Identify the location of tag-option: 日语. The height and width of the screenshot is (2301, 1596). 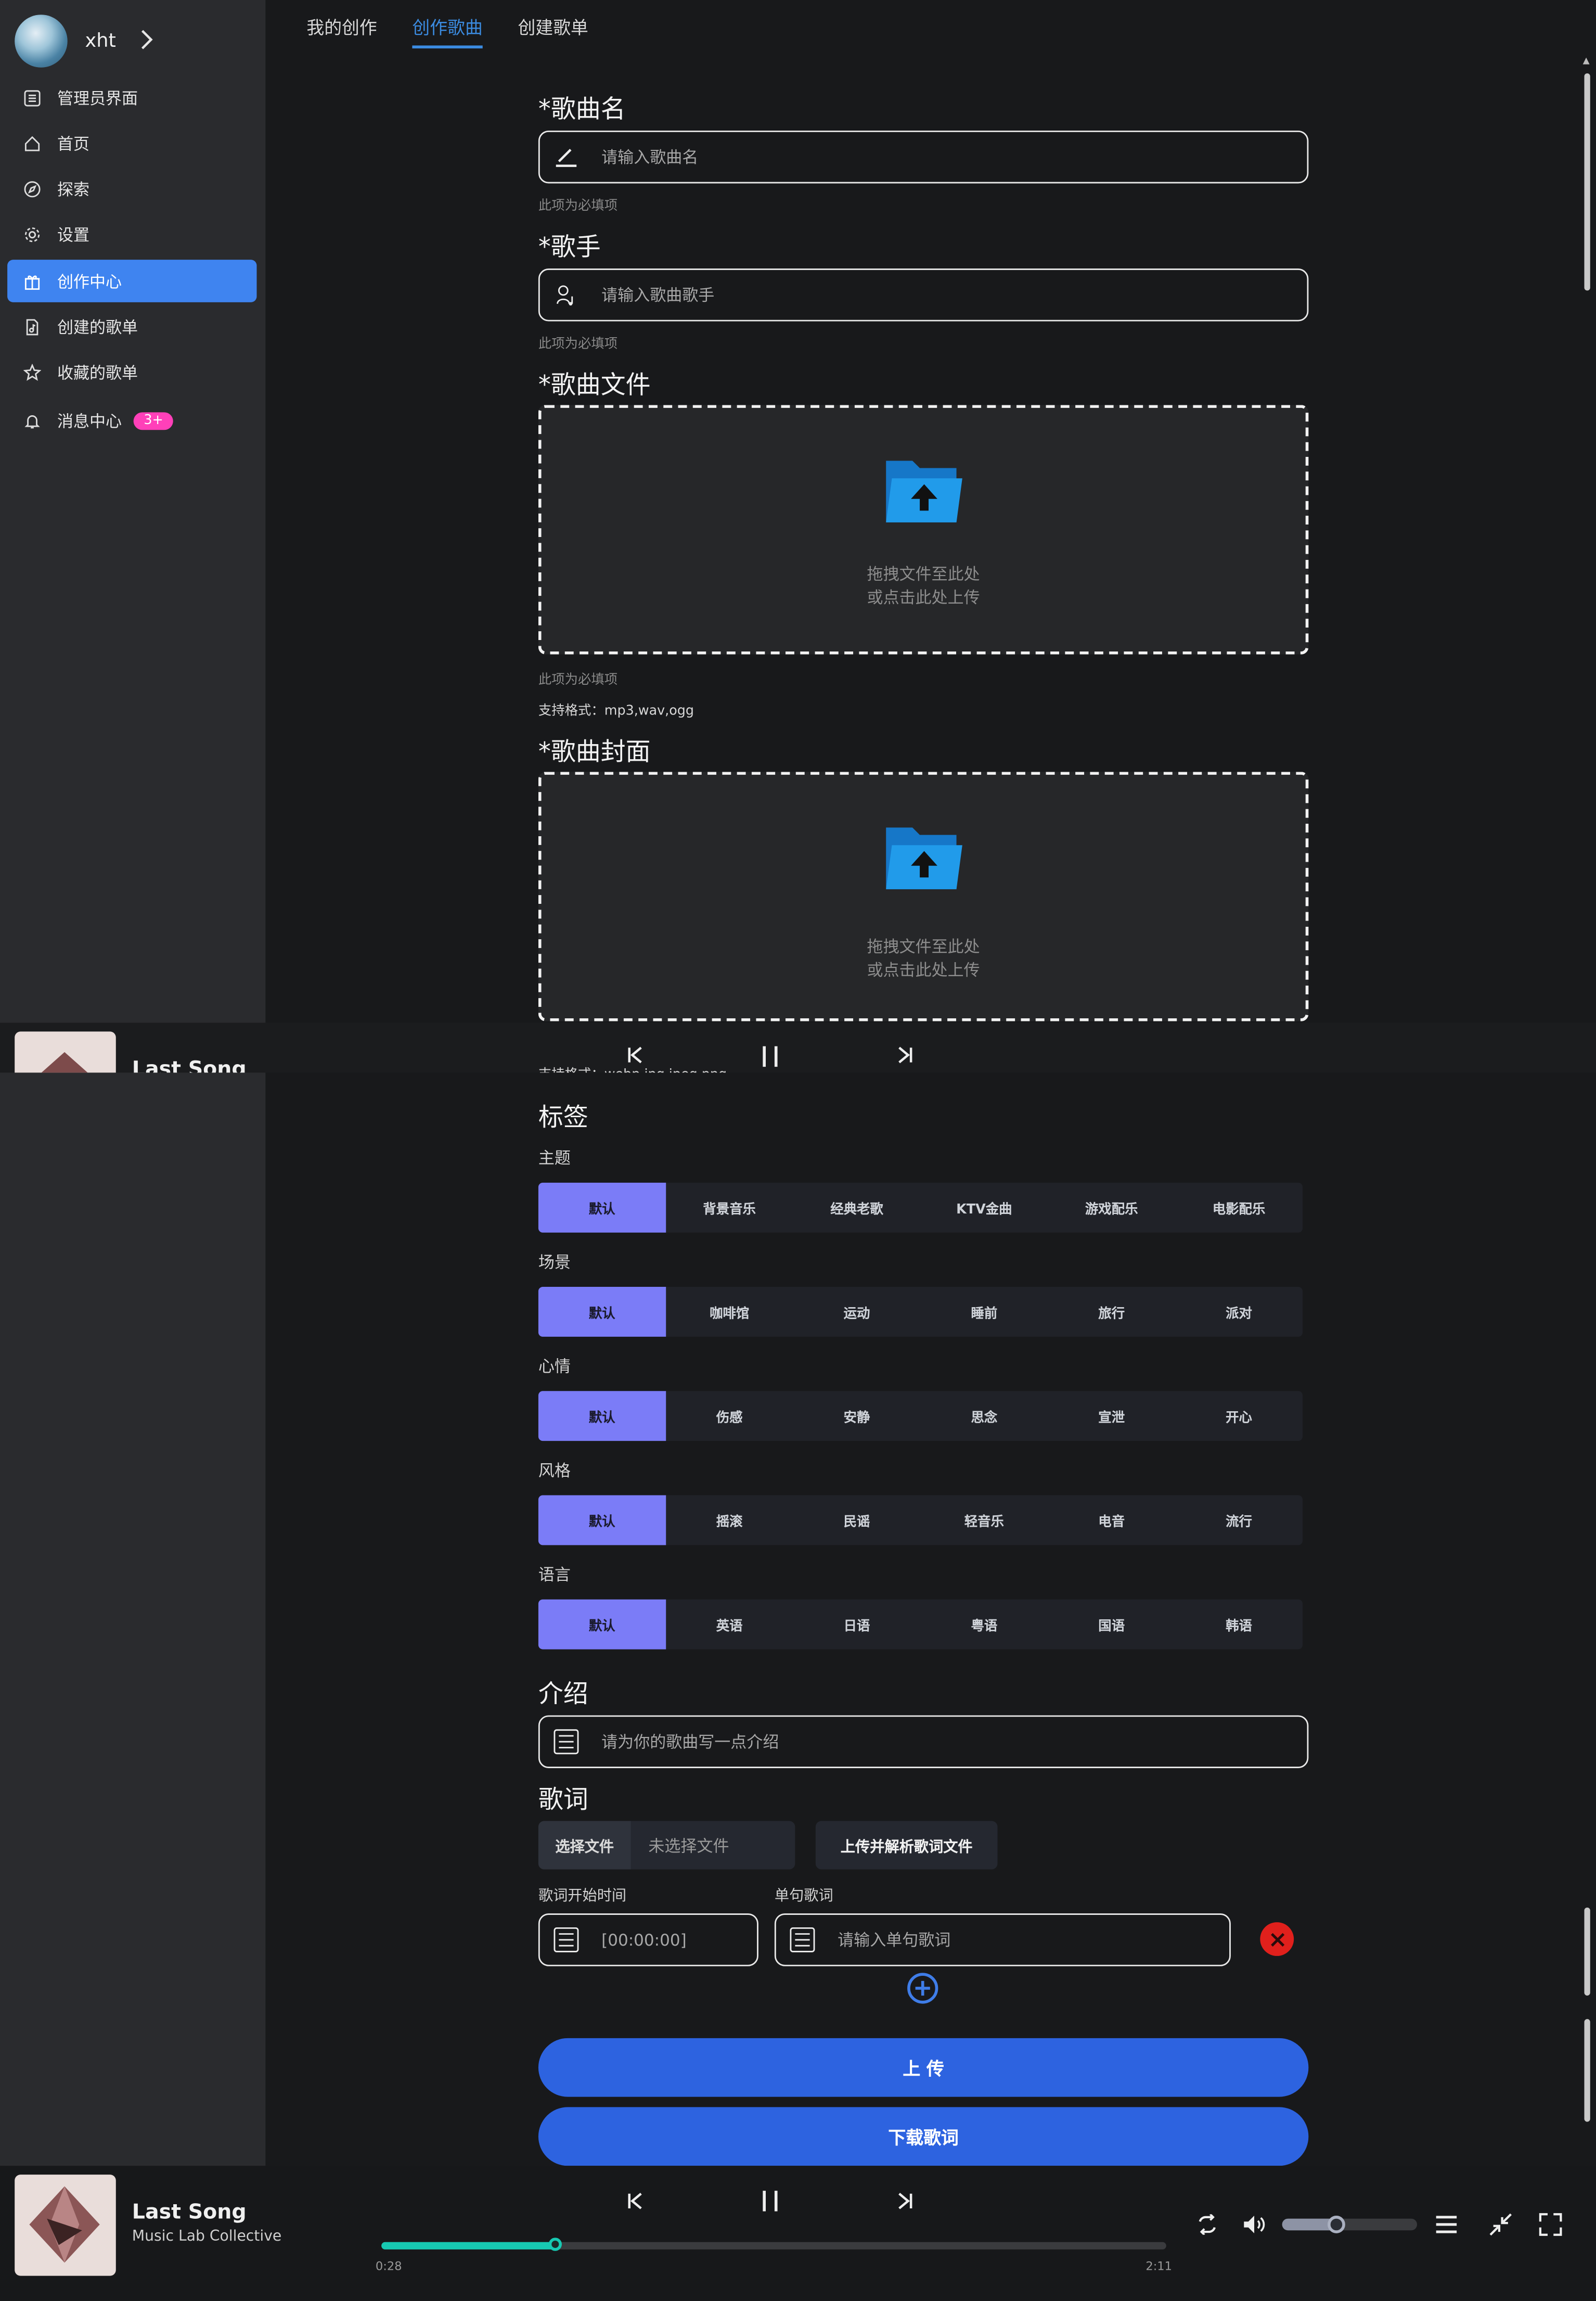
(857, 1625).